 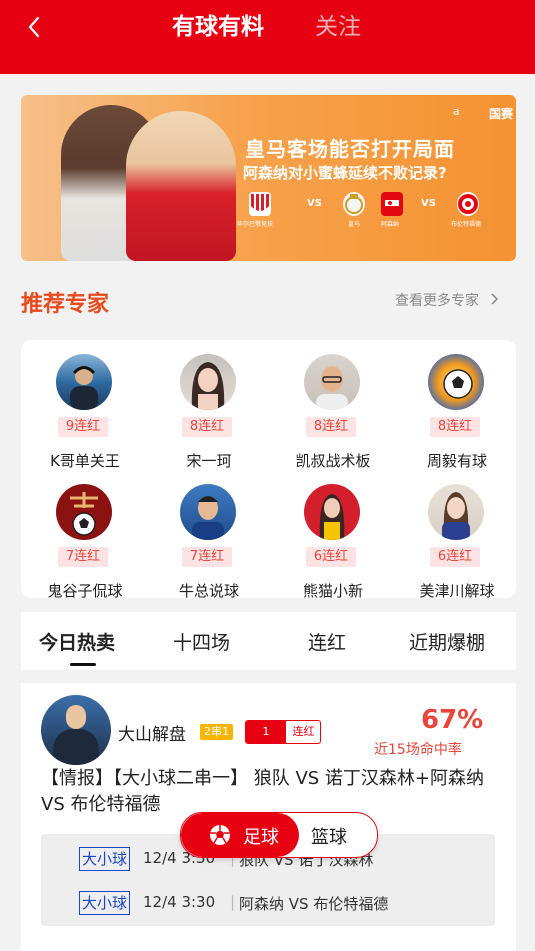 I want to click on football-icon, so click(x=220, y=835).